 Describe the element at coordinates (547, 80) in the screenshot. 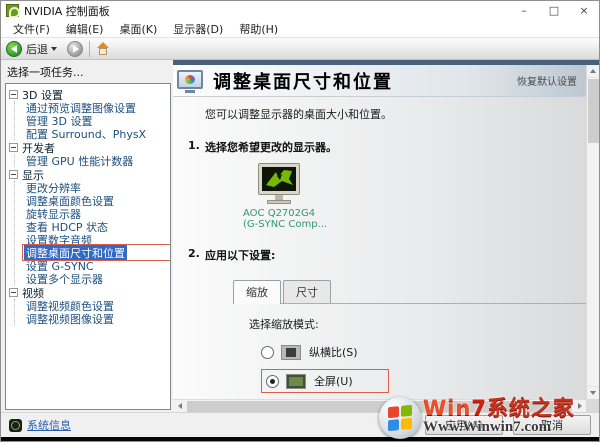

I see `restore-defaults-link: 恢复默认设置` at that location.